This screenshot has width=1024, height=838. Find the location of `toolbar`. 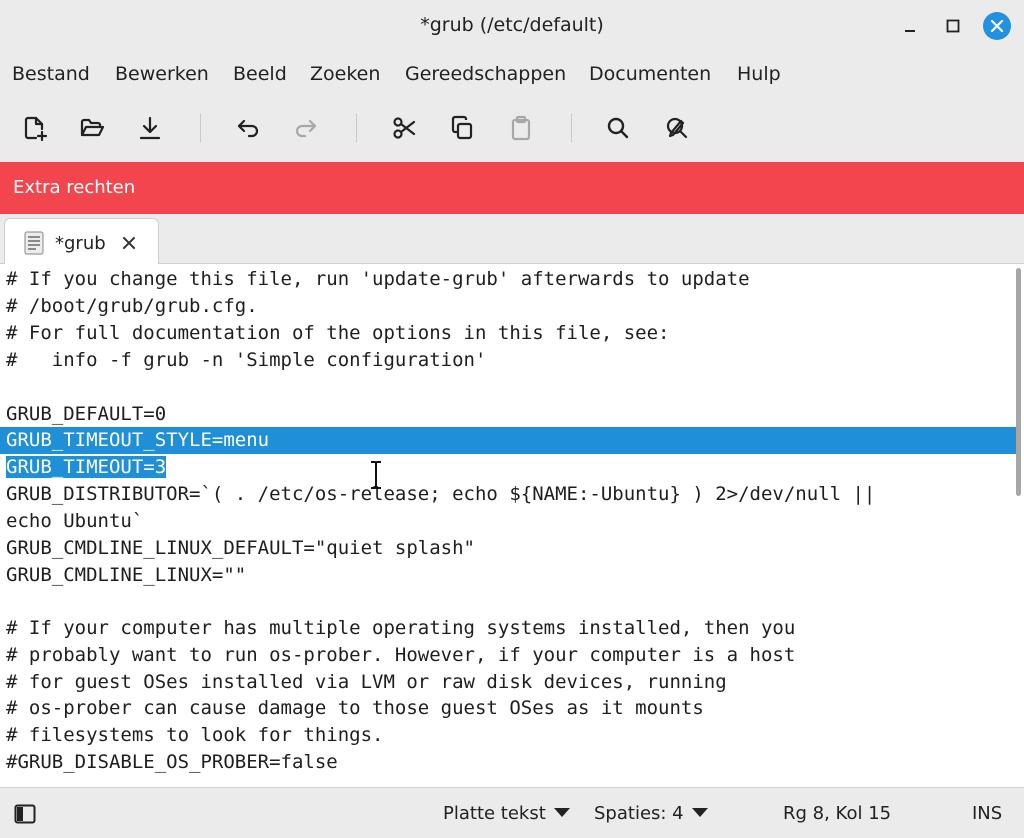

toolbar is located at coordinates (512, 128).